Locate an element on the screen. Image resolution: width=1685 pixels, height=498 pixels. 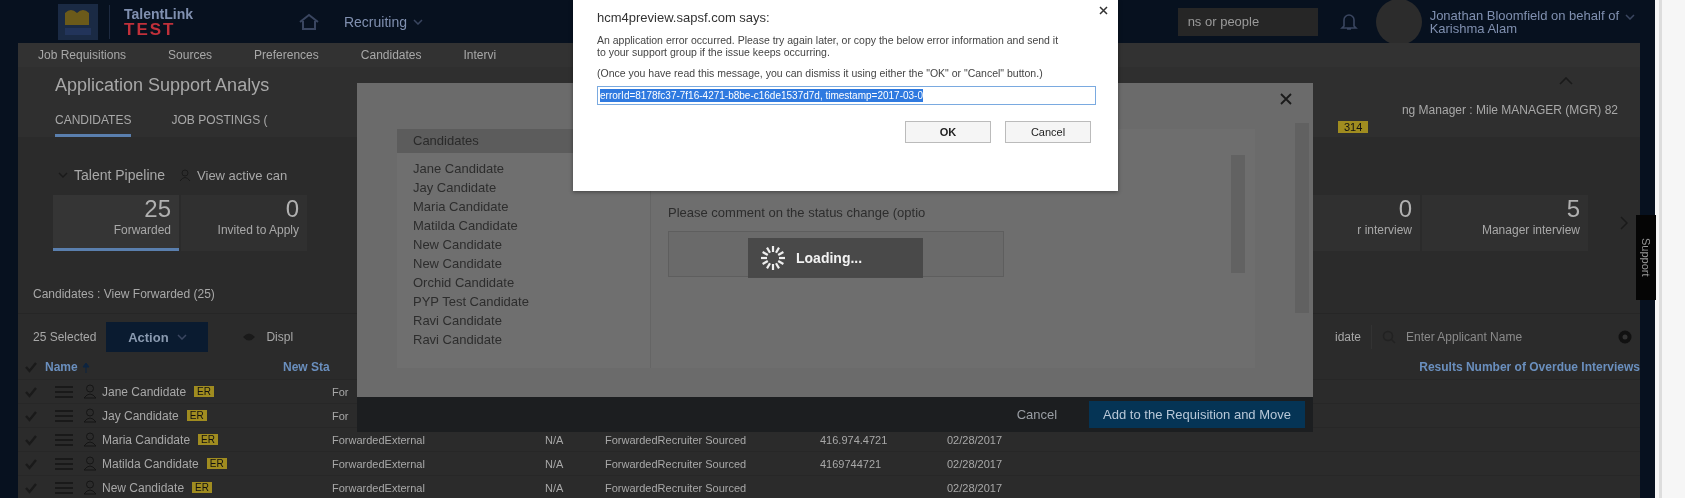
candidate-name: Matilda Candidate is located at coordinates (150, 463).